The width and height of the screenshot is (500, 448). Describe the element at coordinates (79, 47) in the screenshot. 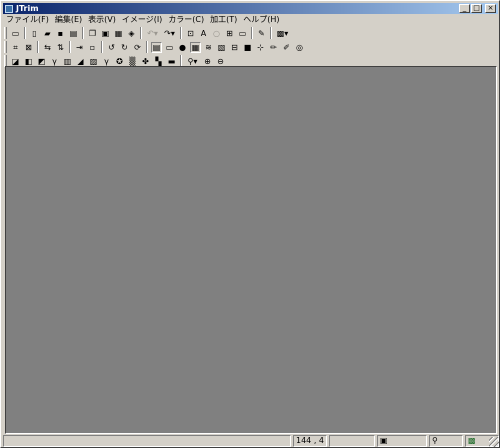

I see `shift-icon: ⇥` at that location.